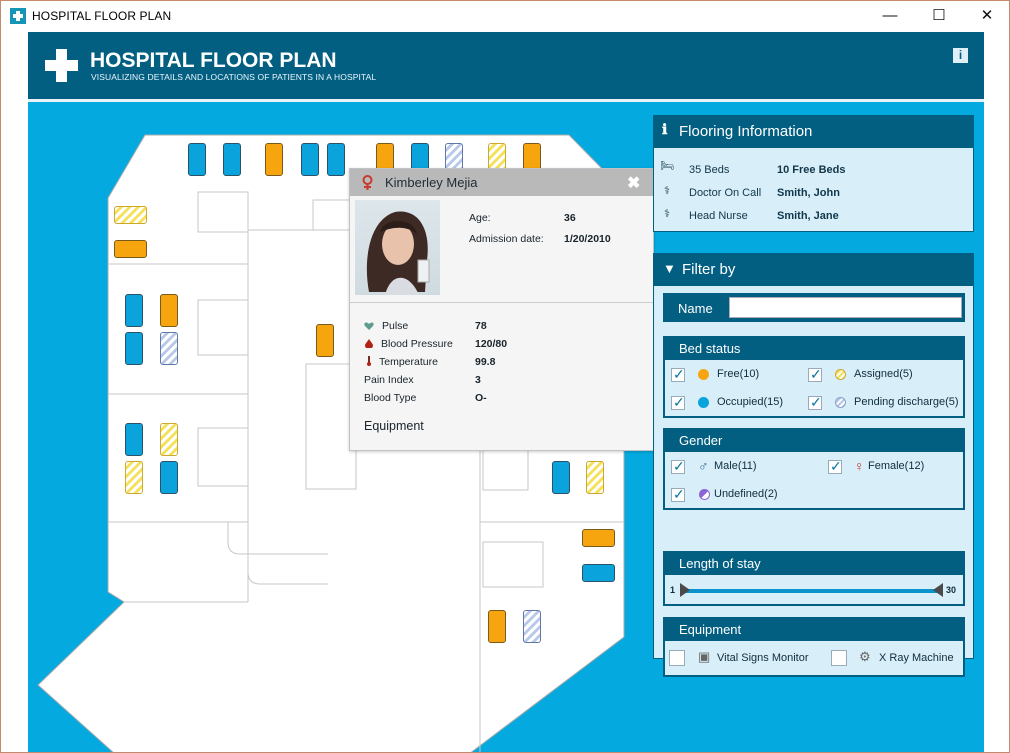  Describe the element at coordinates (431, 182) in the screenshot. I see `patient-name: Kimberley Mejia` at that location.